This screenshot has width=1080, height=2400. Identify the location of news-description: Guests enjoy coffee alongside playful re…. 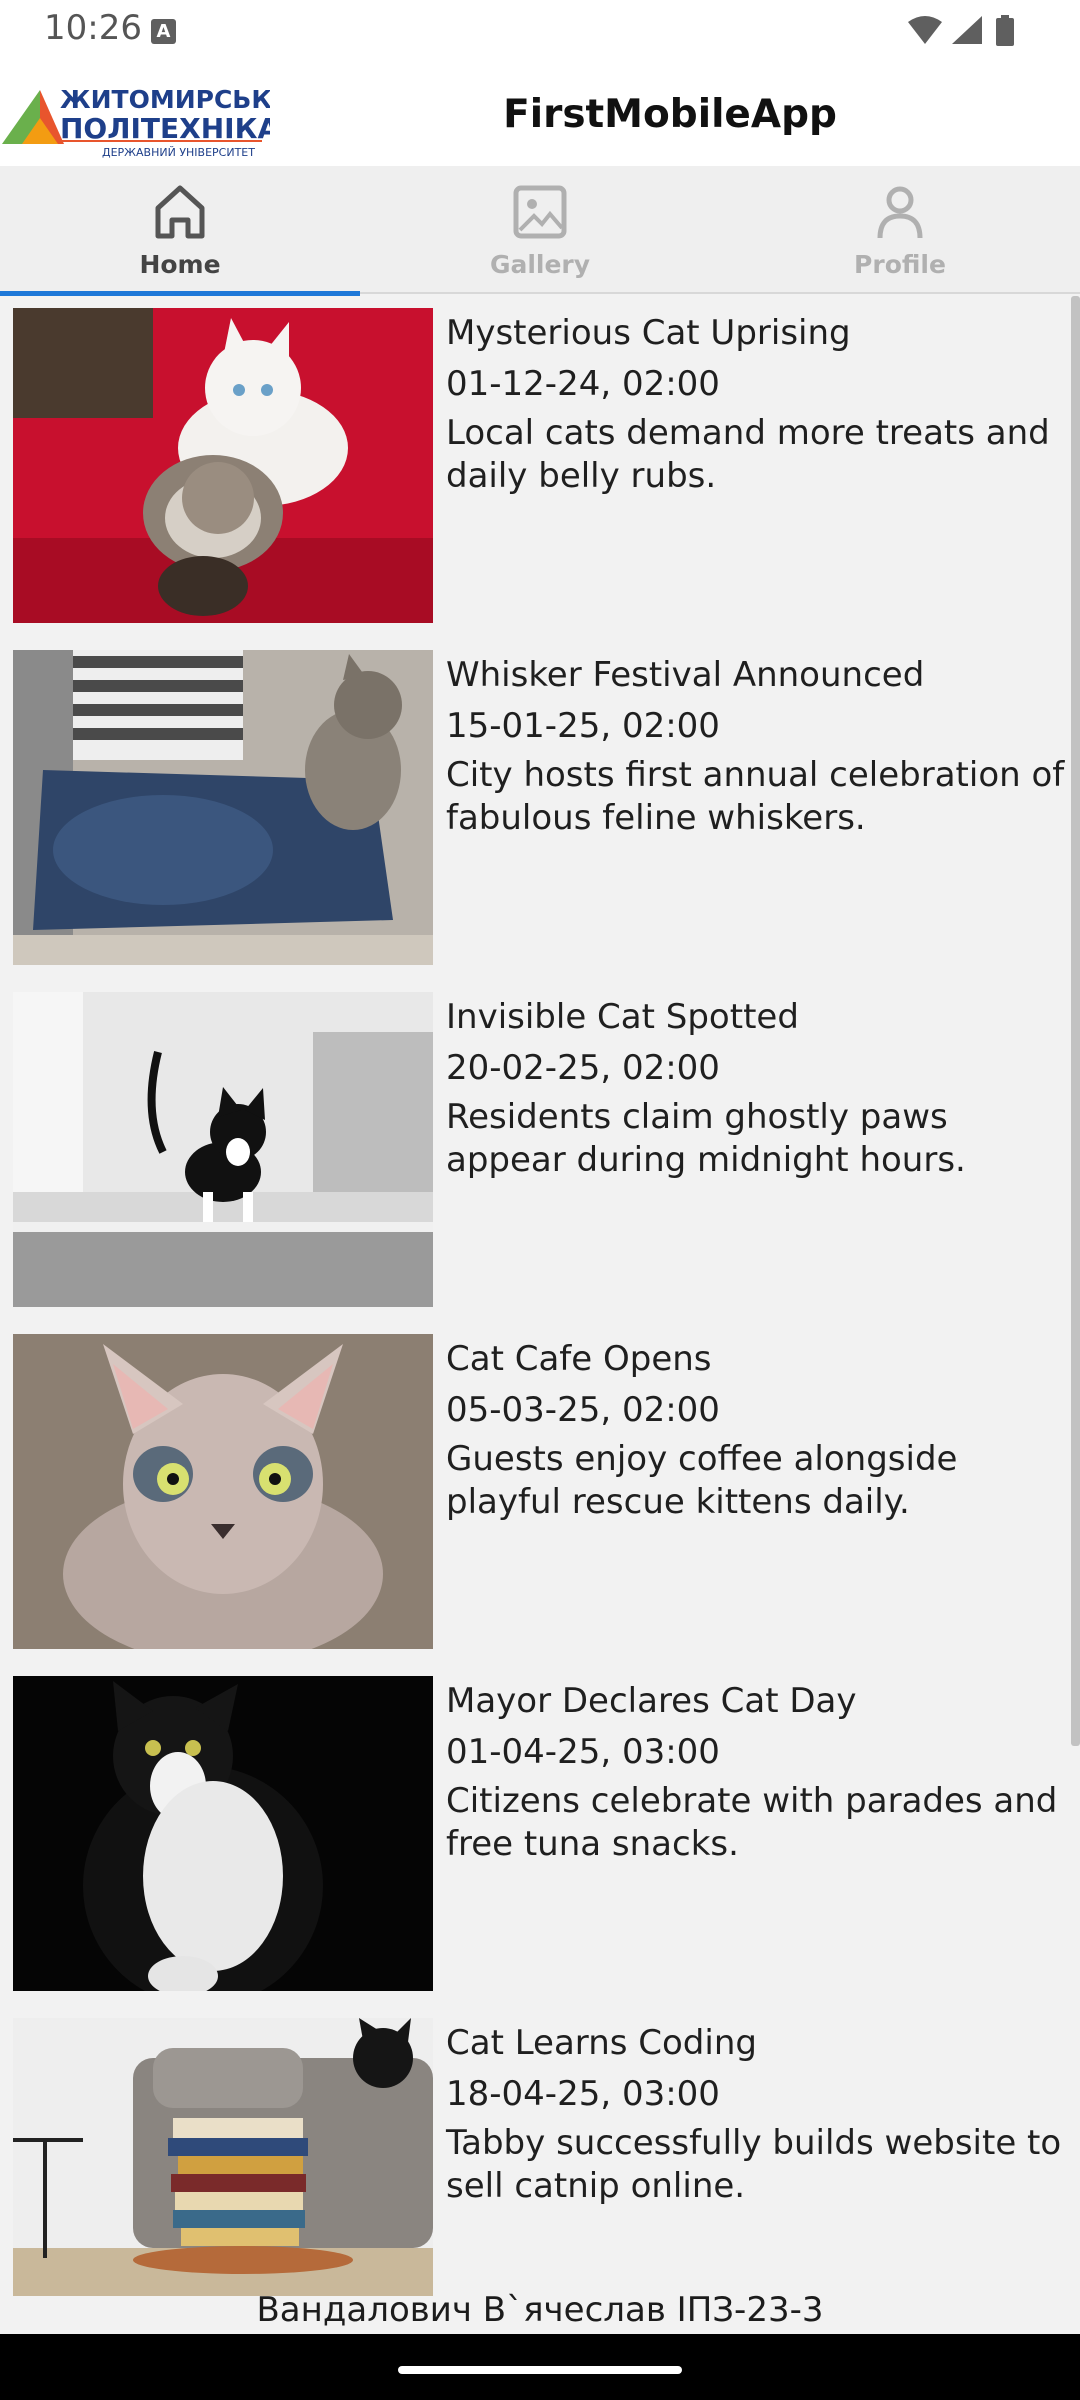
(702, 1480).